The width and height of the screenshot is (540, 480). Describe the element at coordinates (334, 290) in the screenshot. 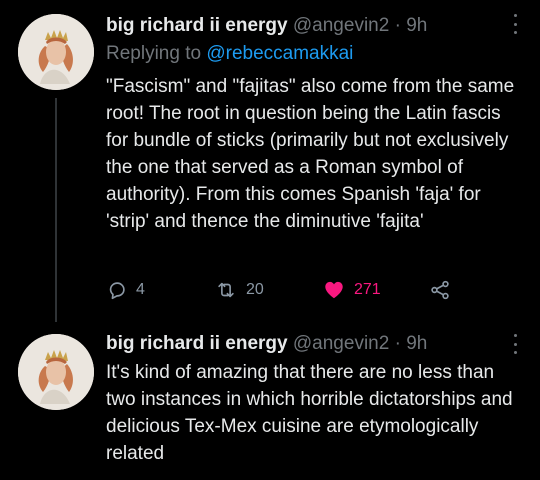

I see `heart-icon` at that location.